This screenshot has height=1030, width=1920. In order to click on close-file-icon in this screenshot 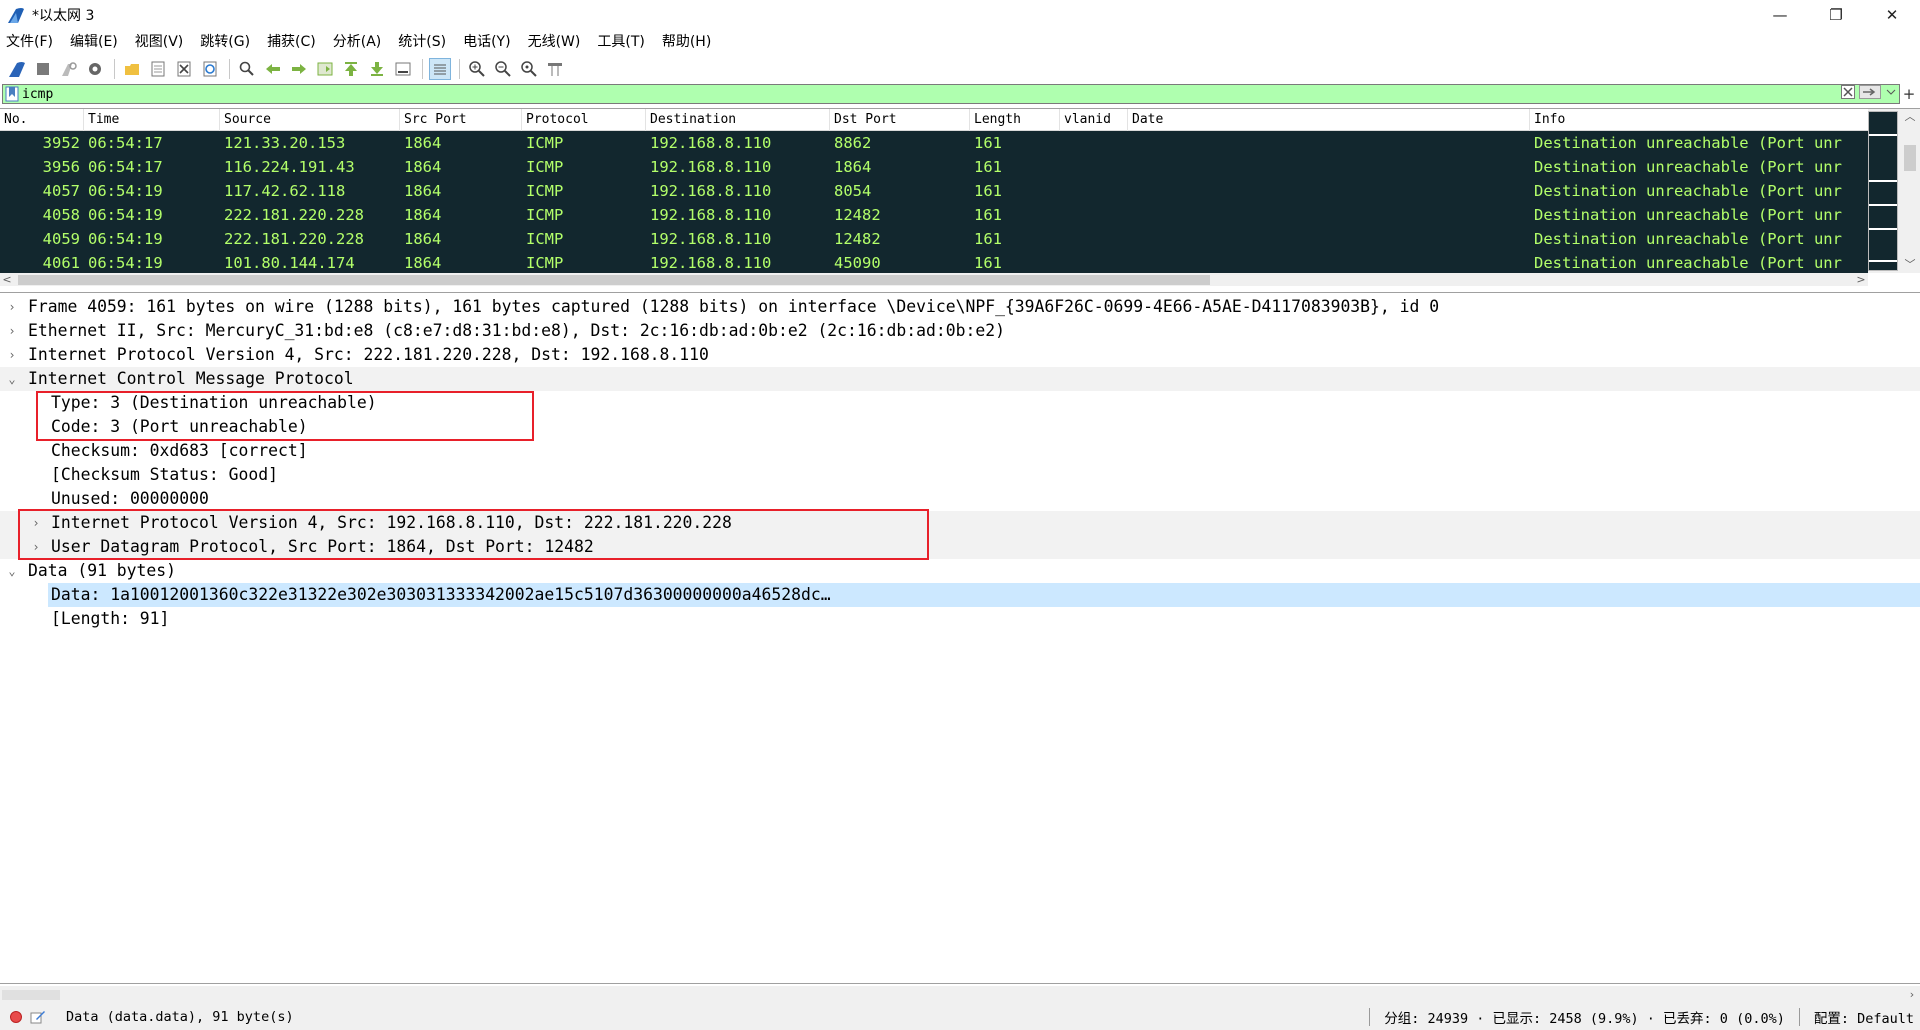, I will do `click(184, 69)`.